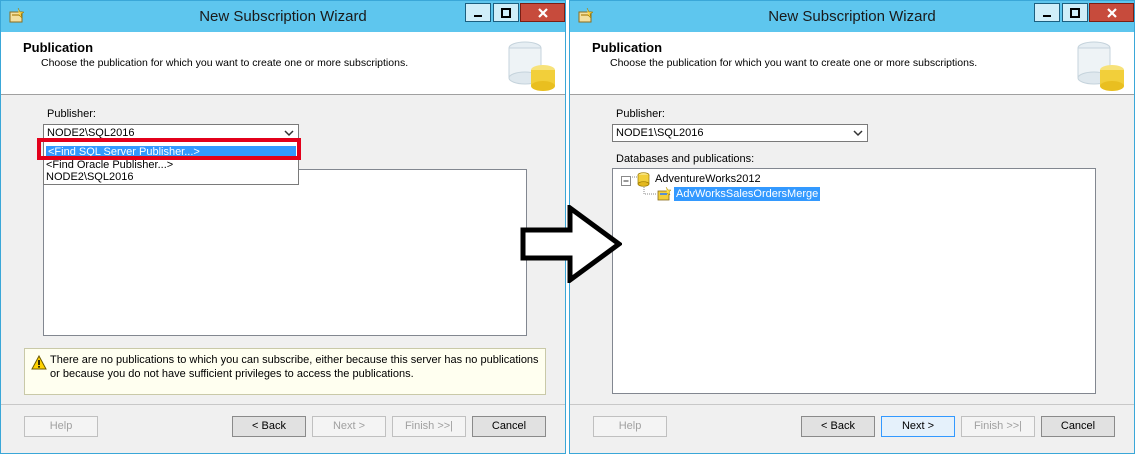  What do you see at coordinates (39, 362) in the screenshot?
I see `warning-icon` at bounding box center [39, 362].